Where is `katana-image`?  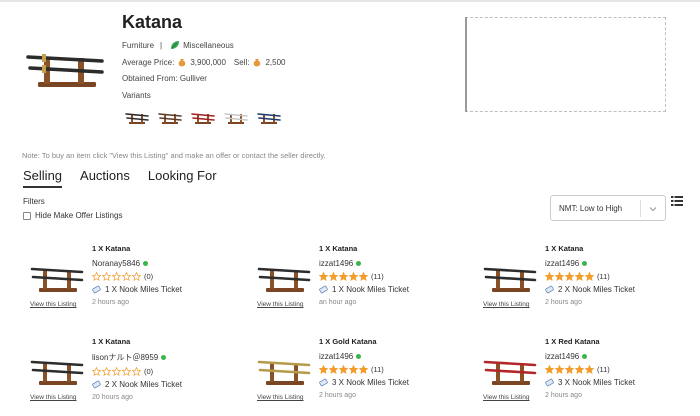 katana-image is located at coordinates (65, 70).